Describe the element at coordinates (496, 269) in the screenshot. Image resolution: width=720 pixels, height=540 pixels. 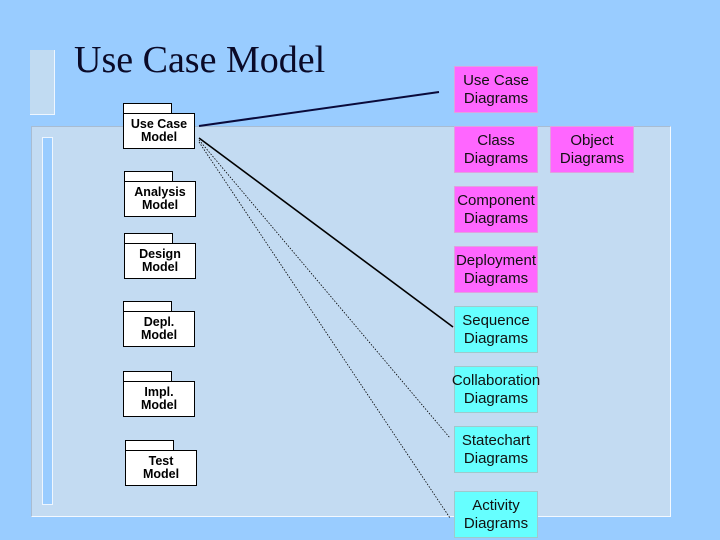
I see `diagram-deployment: Deployment Diagrams` at that location.